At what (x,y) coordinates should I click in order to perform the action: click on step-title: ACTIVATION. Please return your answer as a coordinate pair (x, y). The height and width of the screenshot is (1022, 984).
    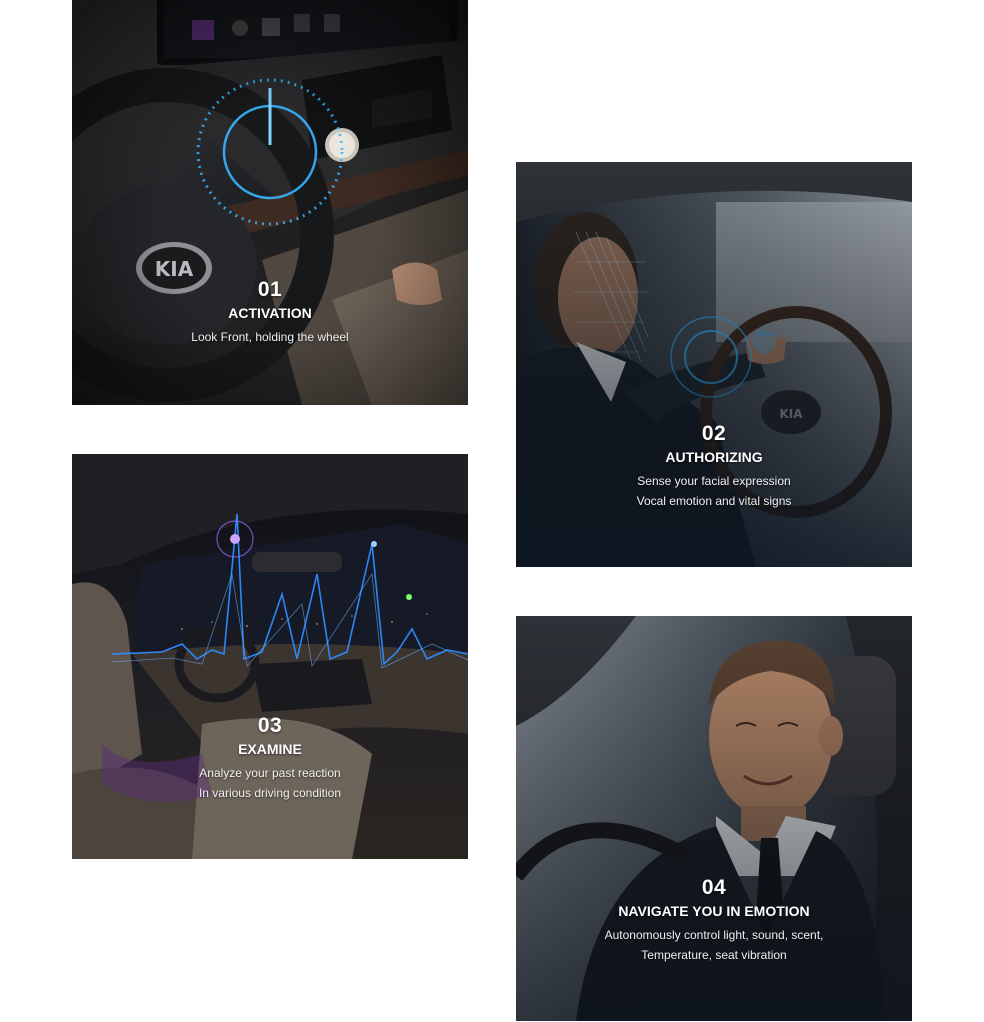
    Looking at the image, I should click on (270, 313).